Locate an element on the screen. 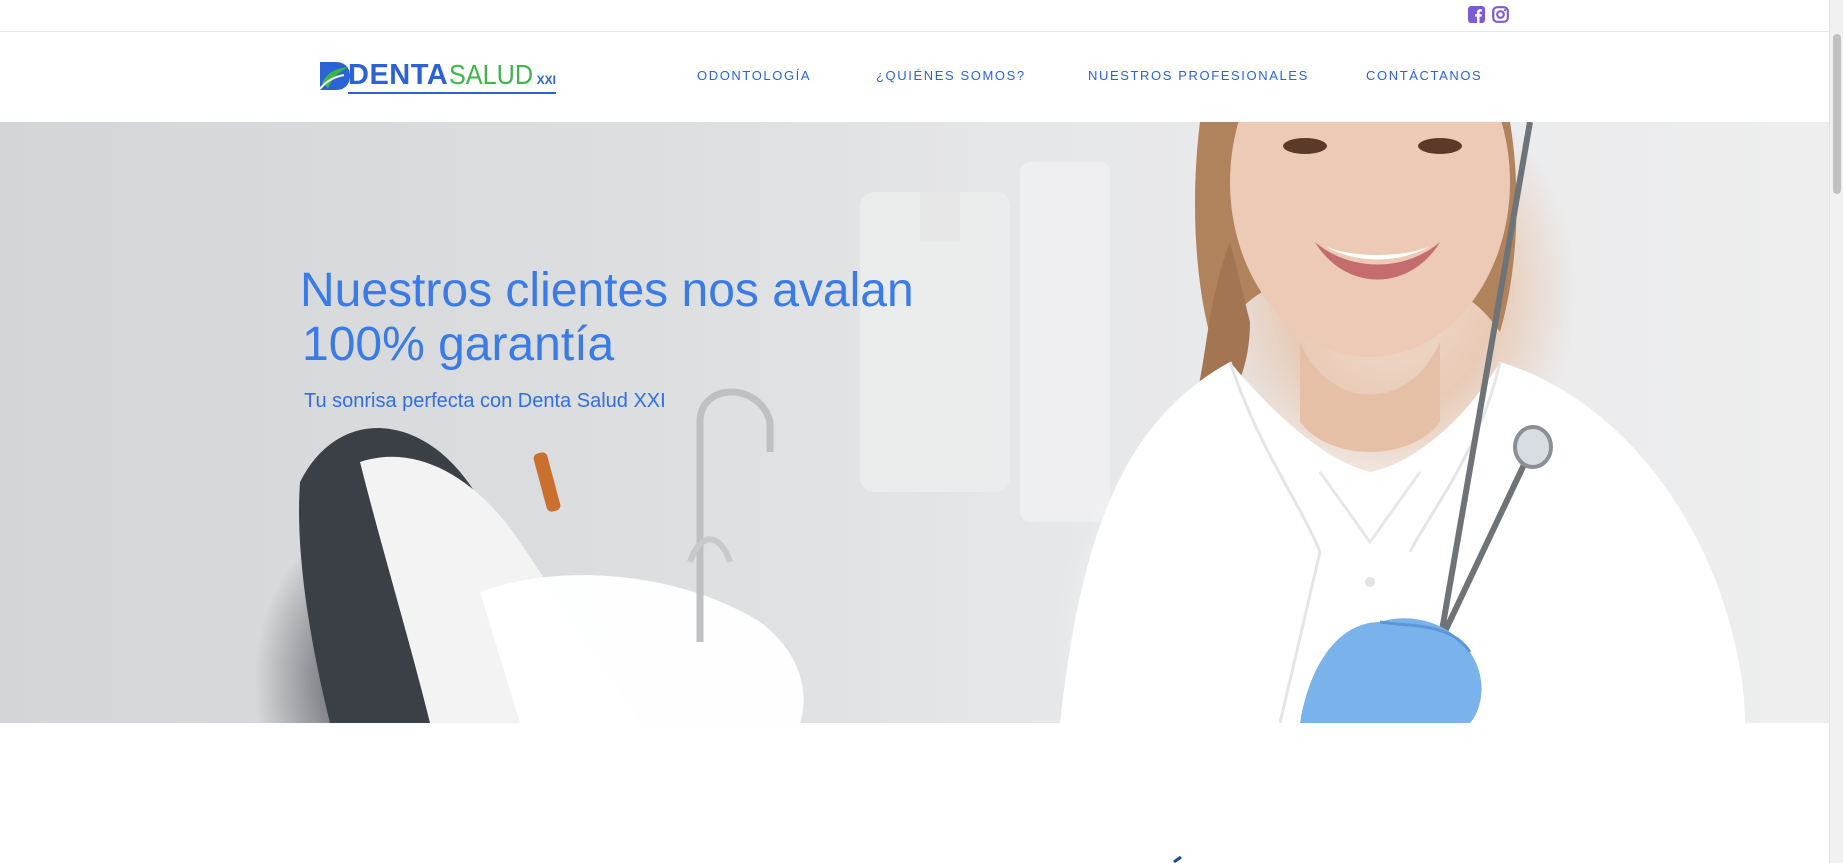 This screenshot has width=1843, height=863. nav-item-nuestros-profesionales: NUESTROS PROFESIONALES is located at coordinates (1198, 75).